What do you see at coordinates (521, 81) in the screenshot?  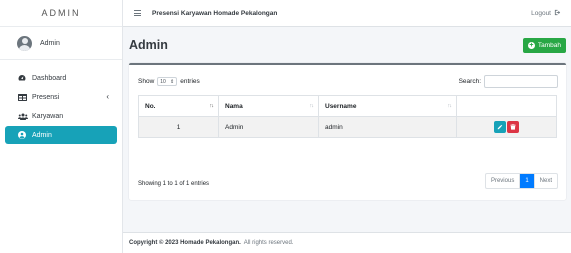 I see `search-input` at bounding box center [521, 81].